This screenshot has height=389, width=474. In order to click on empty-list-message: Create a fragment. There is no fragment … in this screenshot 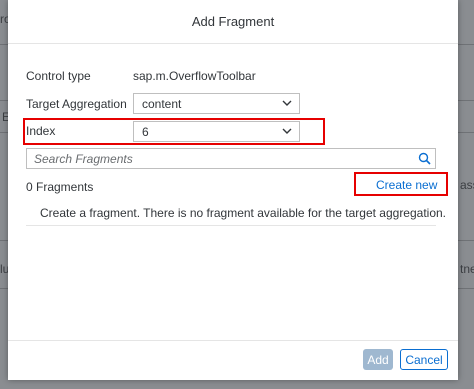, I will do `click(243, 213)`.